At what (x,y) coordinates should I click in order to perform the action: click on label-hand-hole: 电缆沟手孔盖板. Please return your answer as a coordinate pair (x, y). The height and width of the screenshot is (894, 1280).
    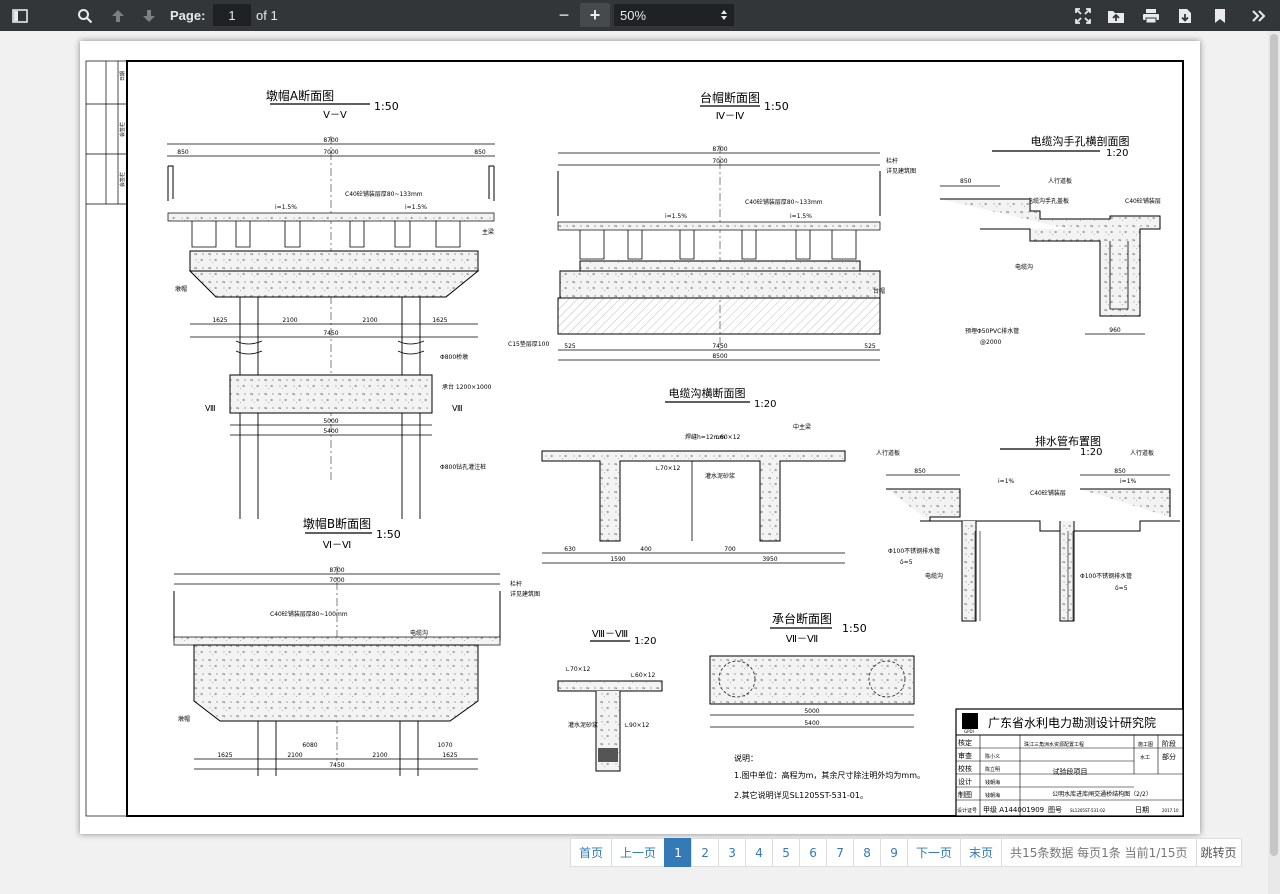
    Looking at the image, I should click on (1048, 201).